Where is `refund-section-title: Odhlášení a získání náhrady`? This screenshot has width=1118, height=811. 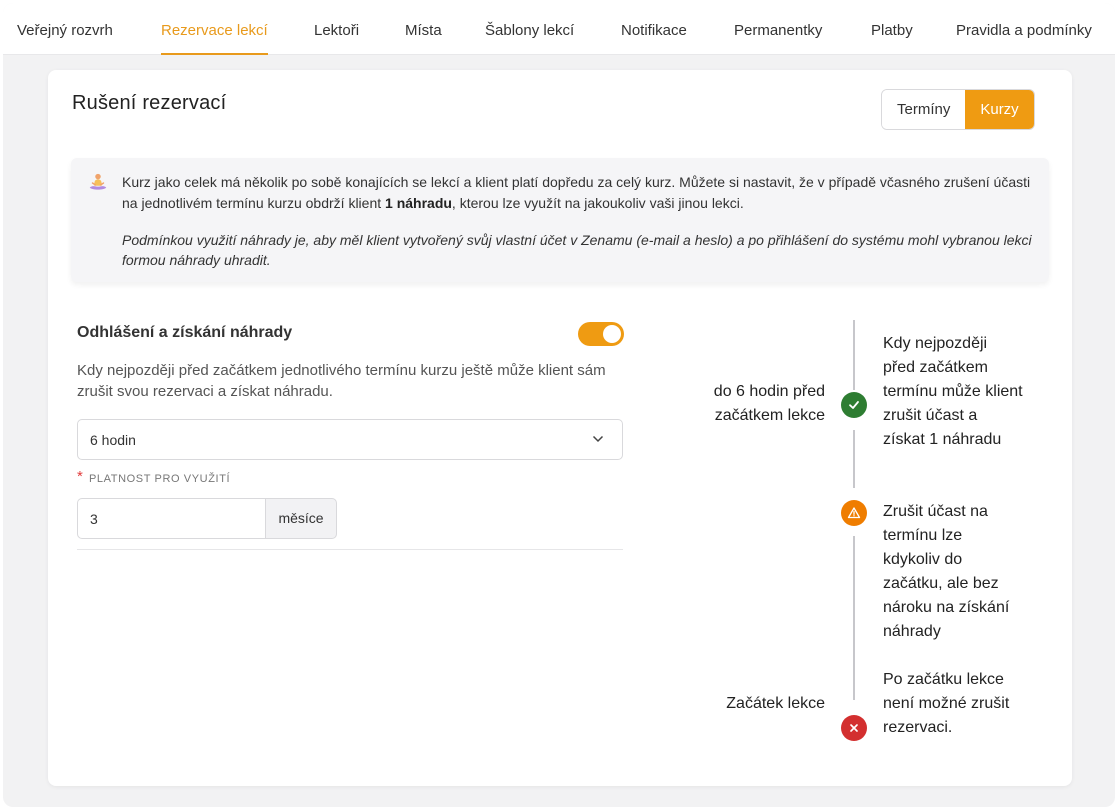 refund-section-title: Odhlášení a získání náhrady is located at coordinates (185, 332).